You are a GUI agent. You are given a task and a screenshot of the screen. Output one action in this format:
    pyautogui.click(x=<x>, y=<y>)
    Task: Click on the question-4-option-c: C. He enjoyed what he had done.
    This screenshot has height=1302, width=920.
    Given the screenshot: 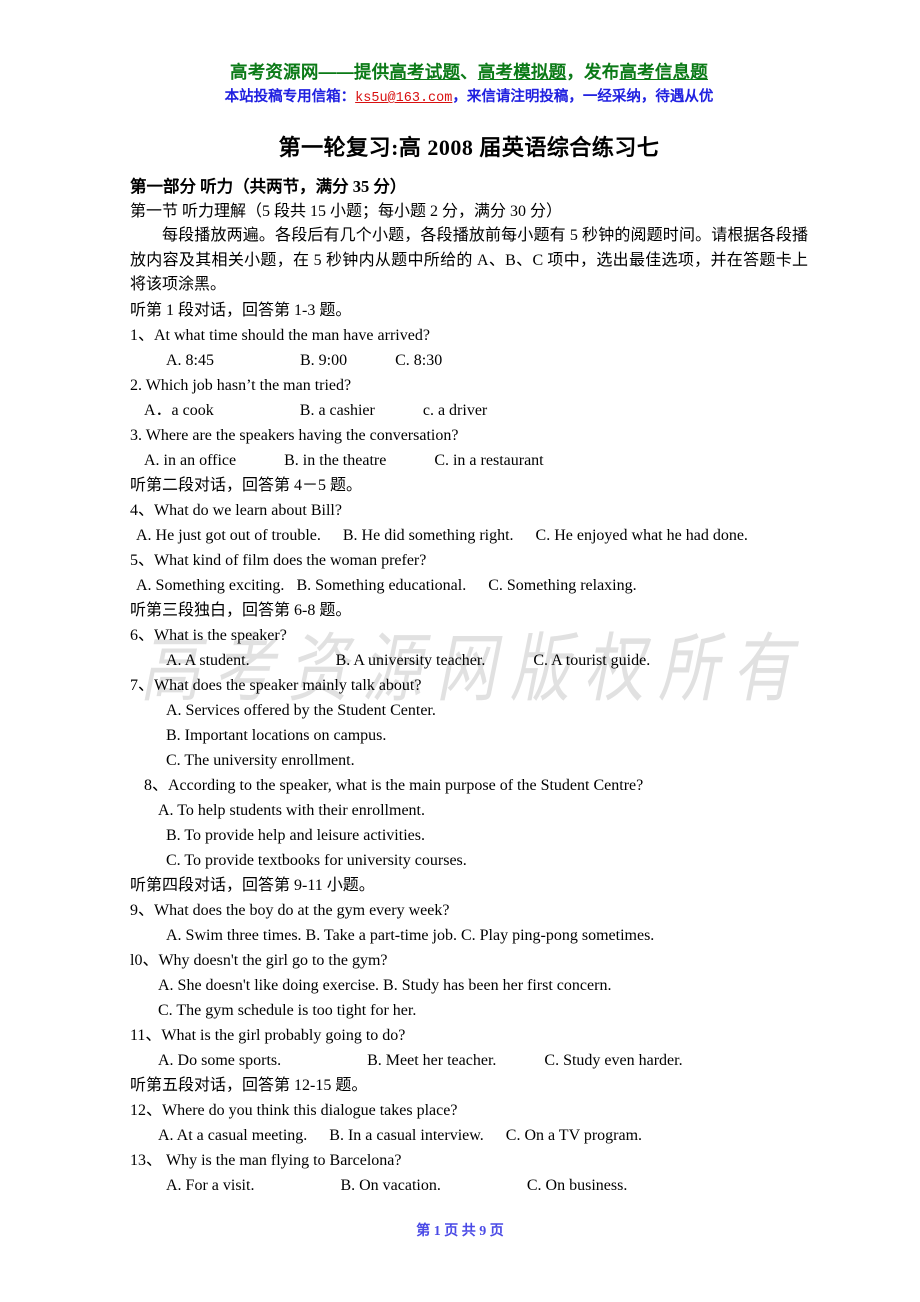 What is the action you would take?
    pyautogui.click(x=642, y=535)
    